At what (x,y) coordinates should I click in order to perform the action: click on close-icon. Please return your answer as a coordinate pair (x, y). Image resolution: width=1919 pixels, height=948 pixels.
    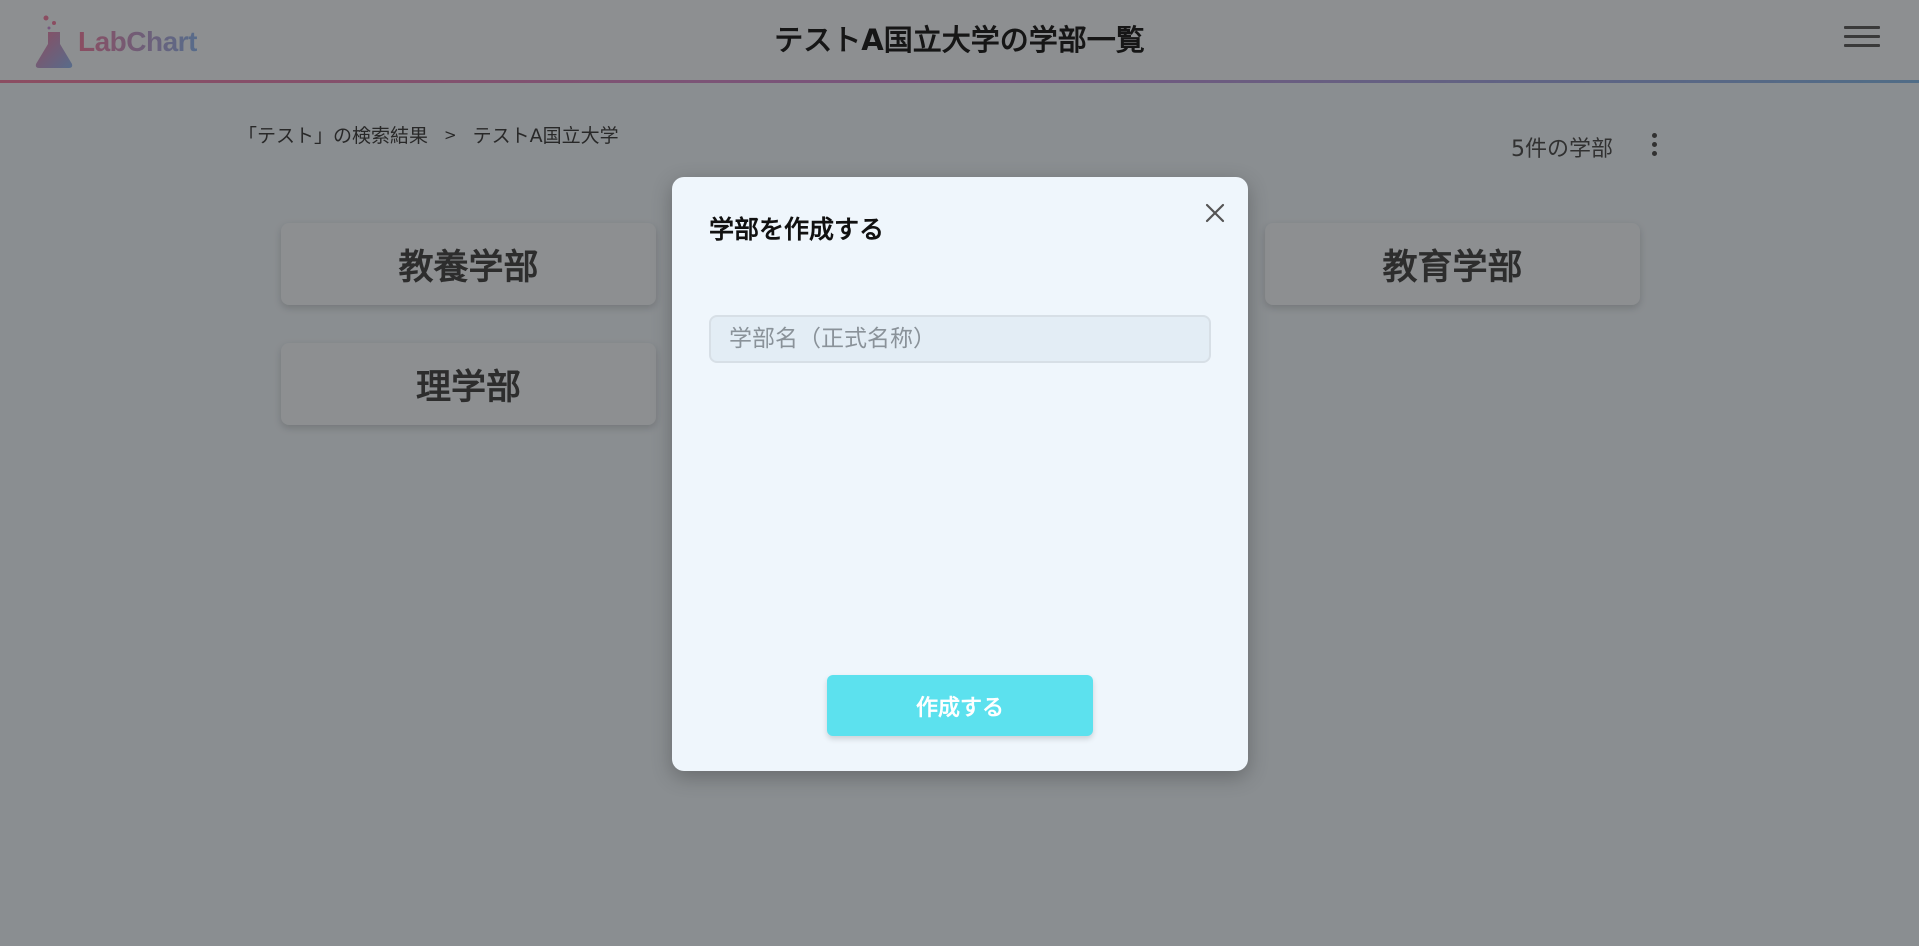
    Looking at the image, I should click on (1215, 213).